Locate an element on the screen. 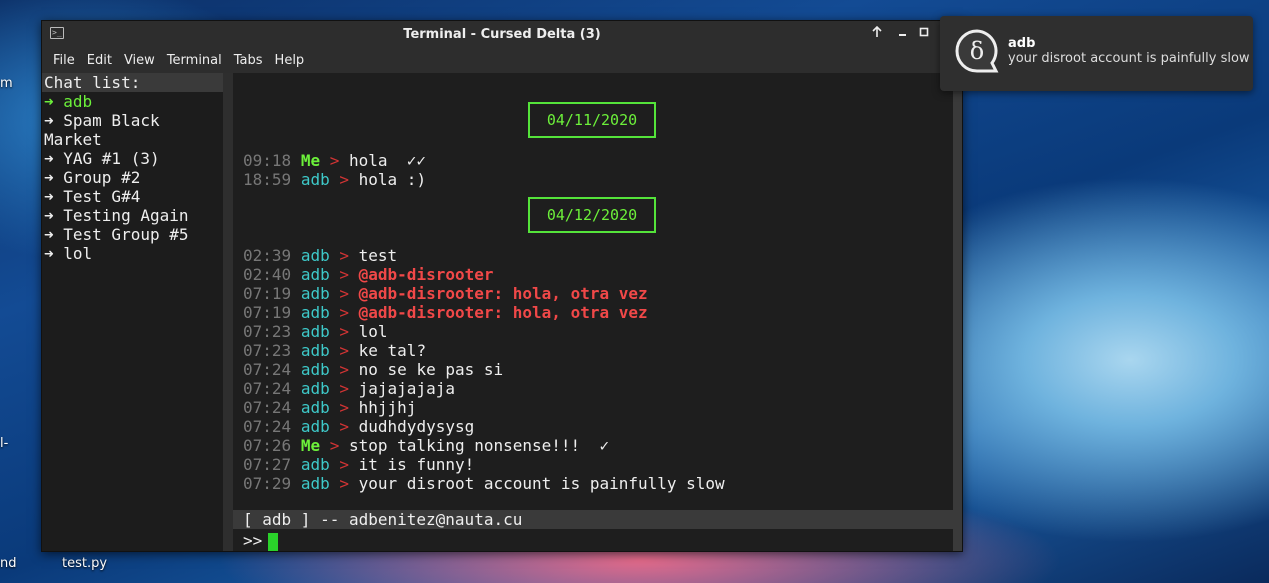 The image size is (1269, 583). date-separator: 04/11/2020 is located at coordinates (592, 120).